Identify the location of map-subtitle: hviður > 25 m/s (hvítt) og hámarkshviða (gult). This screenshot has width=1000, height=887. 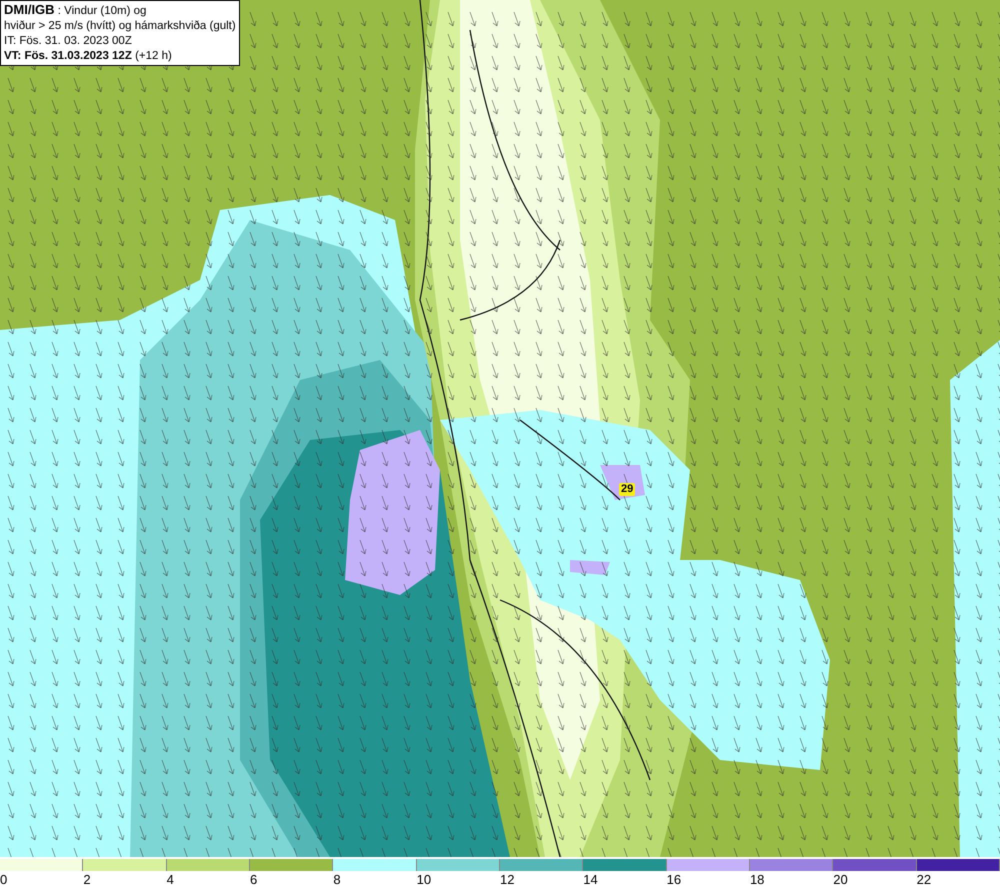
(120, 26).